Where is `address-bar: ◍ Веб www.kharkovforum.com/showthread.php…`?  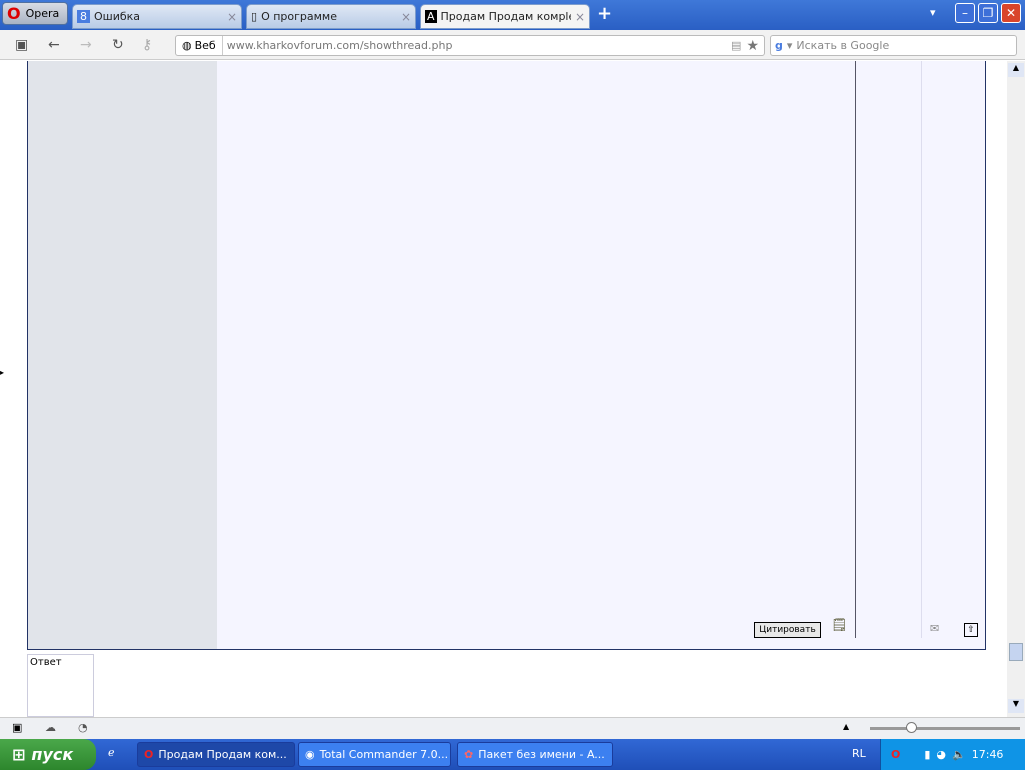
address-bar: ◍ Веб www.kharkovforum.com/showthread.php… is located at coordinates (470, 45).